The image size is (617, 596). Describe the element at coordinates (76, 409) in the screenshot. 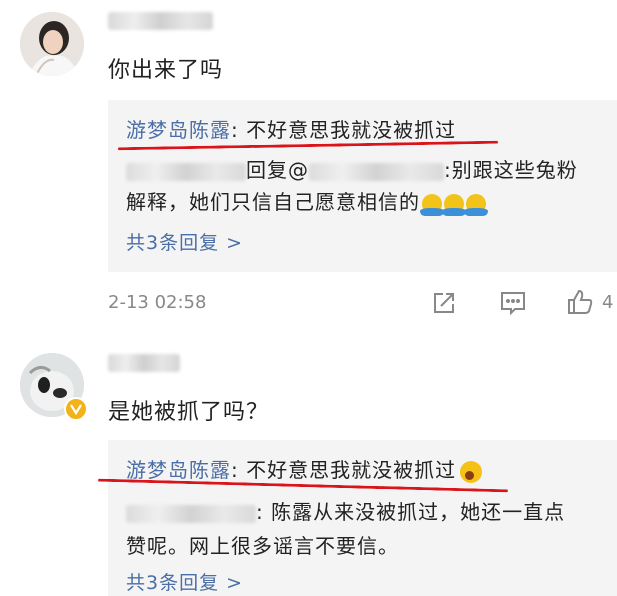

I see `verified-badge-icon` at that location.